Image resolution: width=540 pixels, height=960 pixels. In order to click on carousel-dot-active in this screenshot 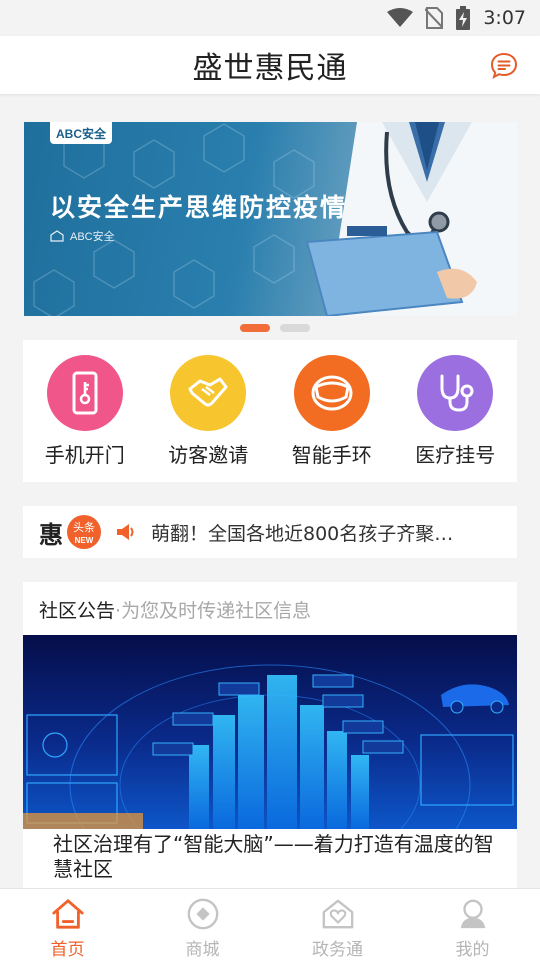, I will do `click(255, 328)`.